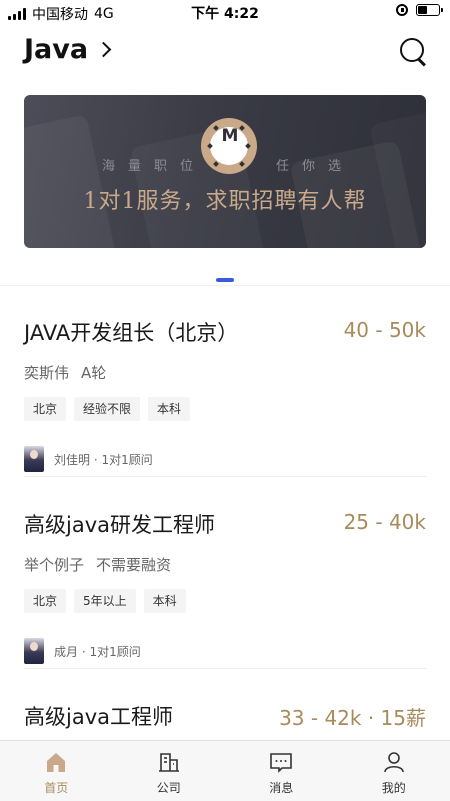 The image size is (450, 801). I want to click on job-salary: 40 - 50k, so click(385, 330).